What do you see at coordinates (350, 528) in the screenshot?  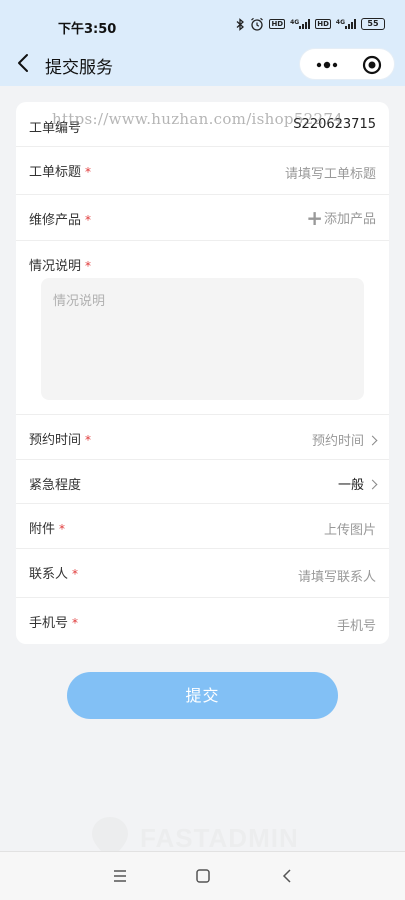 I see `upload-image-button: 上传图片` at bounding box center [350, 528].